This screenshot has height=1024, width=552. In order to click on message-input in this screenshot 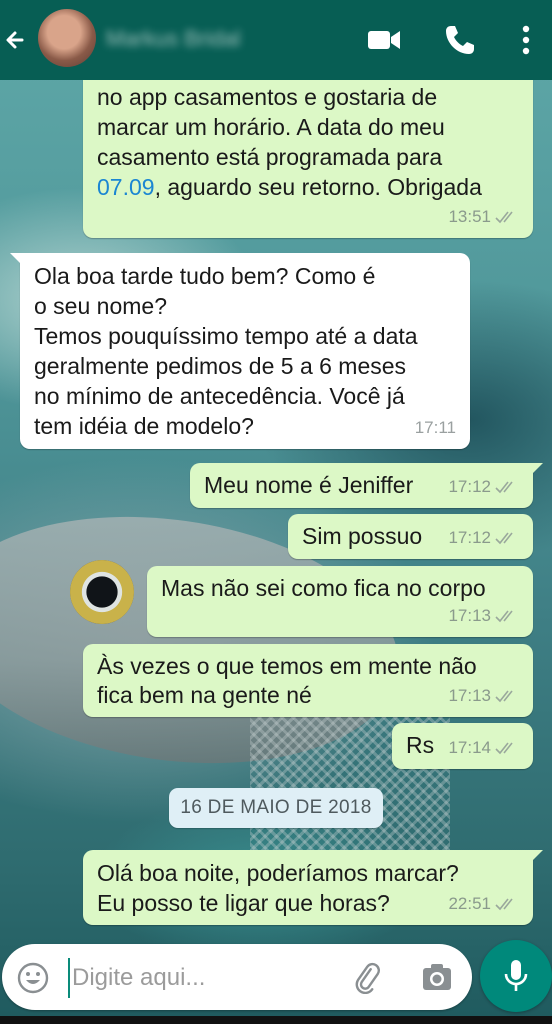, I will do `click(201, 978)`.